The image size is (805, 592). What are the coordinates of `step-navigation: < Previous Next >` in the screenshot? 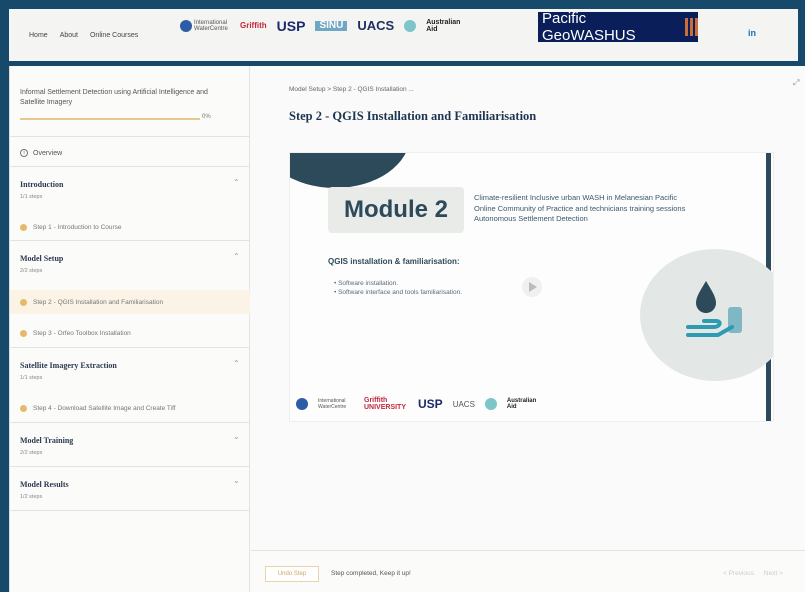 It's located at (753, 573).